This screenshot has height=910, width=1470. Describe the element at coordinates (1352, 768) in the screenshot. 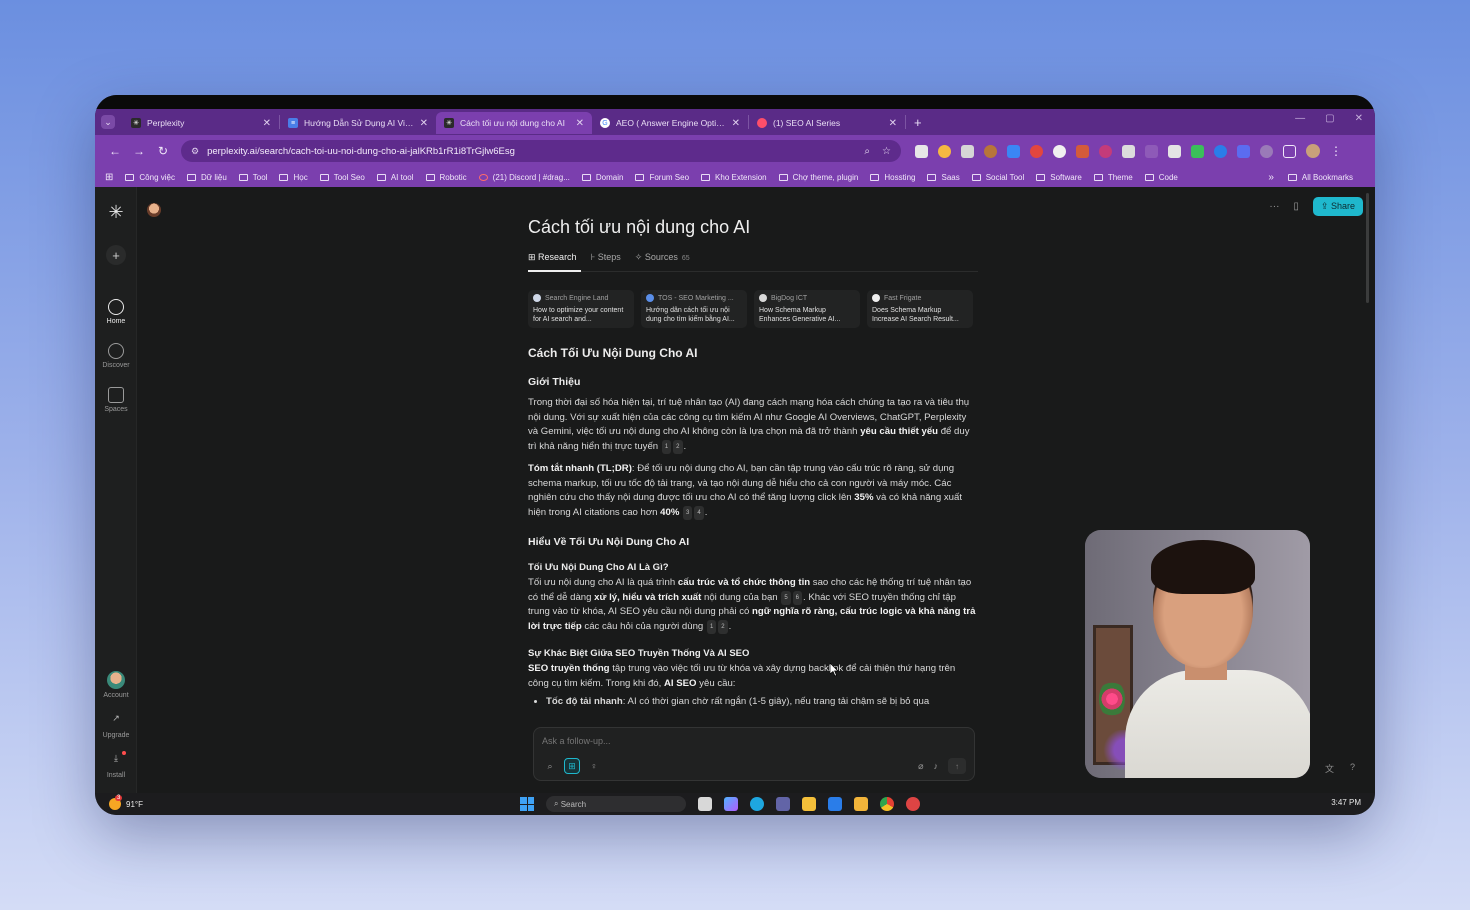

I see `help-icon: ?` at that location.